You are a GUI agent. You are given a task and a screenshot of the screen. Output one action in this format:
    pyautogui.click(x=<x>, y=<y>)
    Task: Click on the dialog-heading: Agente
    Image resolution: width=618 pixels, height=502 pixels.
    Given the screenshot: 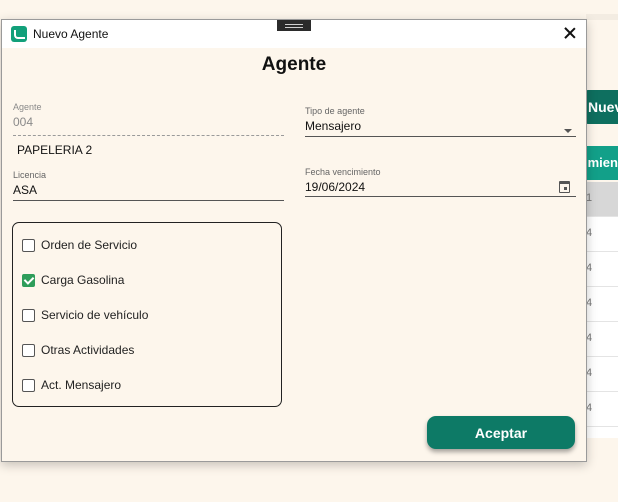 What is the action you would take?
    pyautogui.click(x=294, y=64)
    